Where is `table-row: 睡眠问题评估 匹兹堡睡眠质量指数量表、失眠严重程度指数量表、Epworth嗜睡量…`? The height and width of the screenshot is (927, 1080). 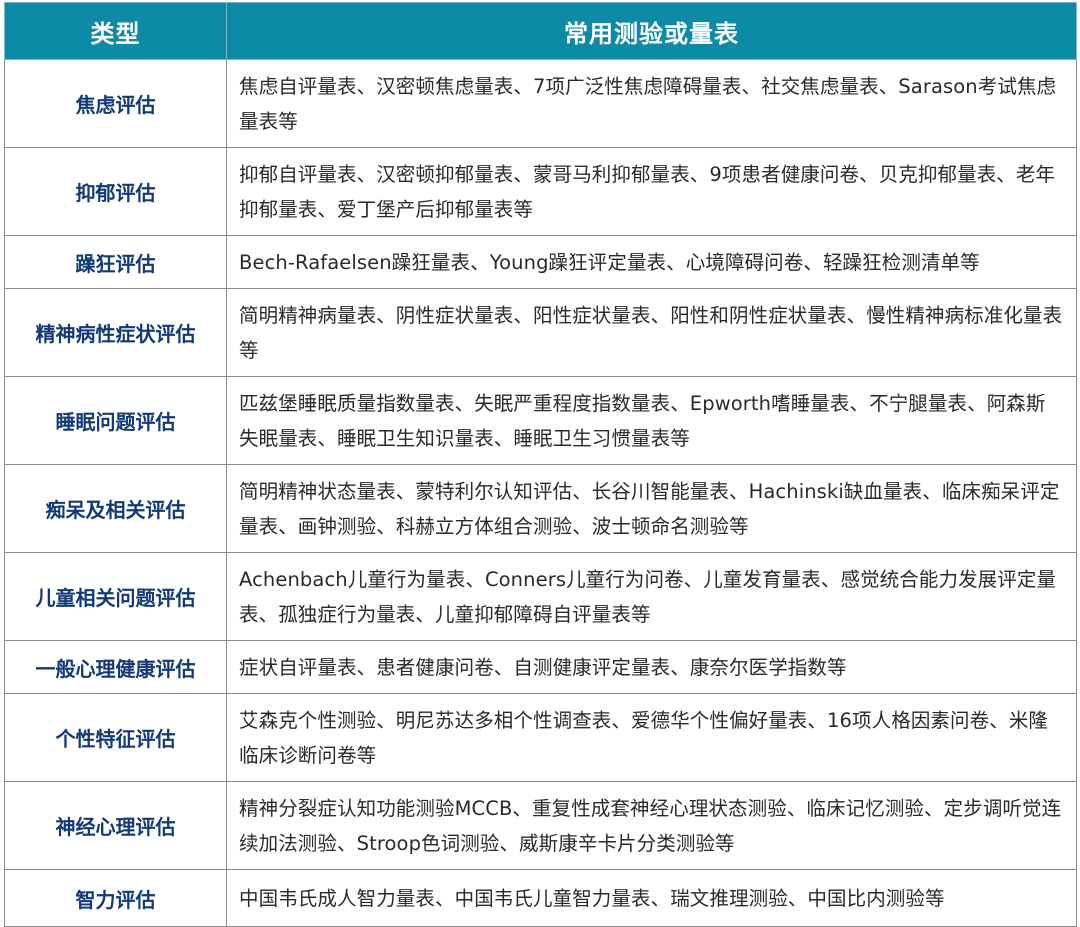
table-row: 睡眠问题评估 匹兹堡睡眠质量指数量表、失眠严重程度指数量表、Epworth嗜睡量… is located at coordinates (540, 420).